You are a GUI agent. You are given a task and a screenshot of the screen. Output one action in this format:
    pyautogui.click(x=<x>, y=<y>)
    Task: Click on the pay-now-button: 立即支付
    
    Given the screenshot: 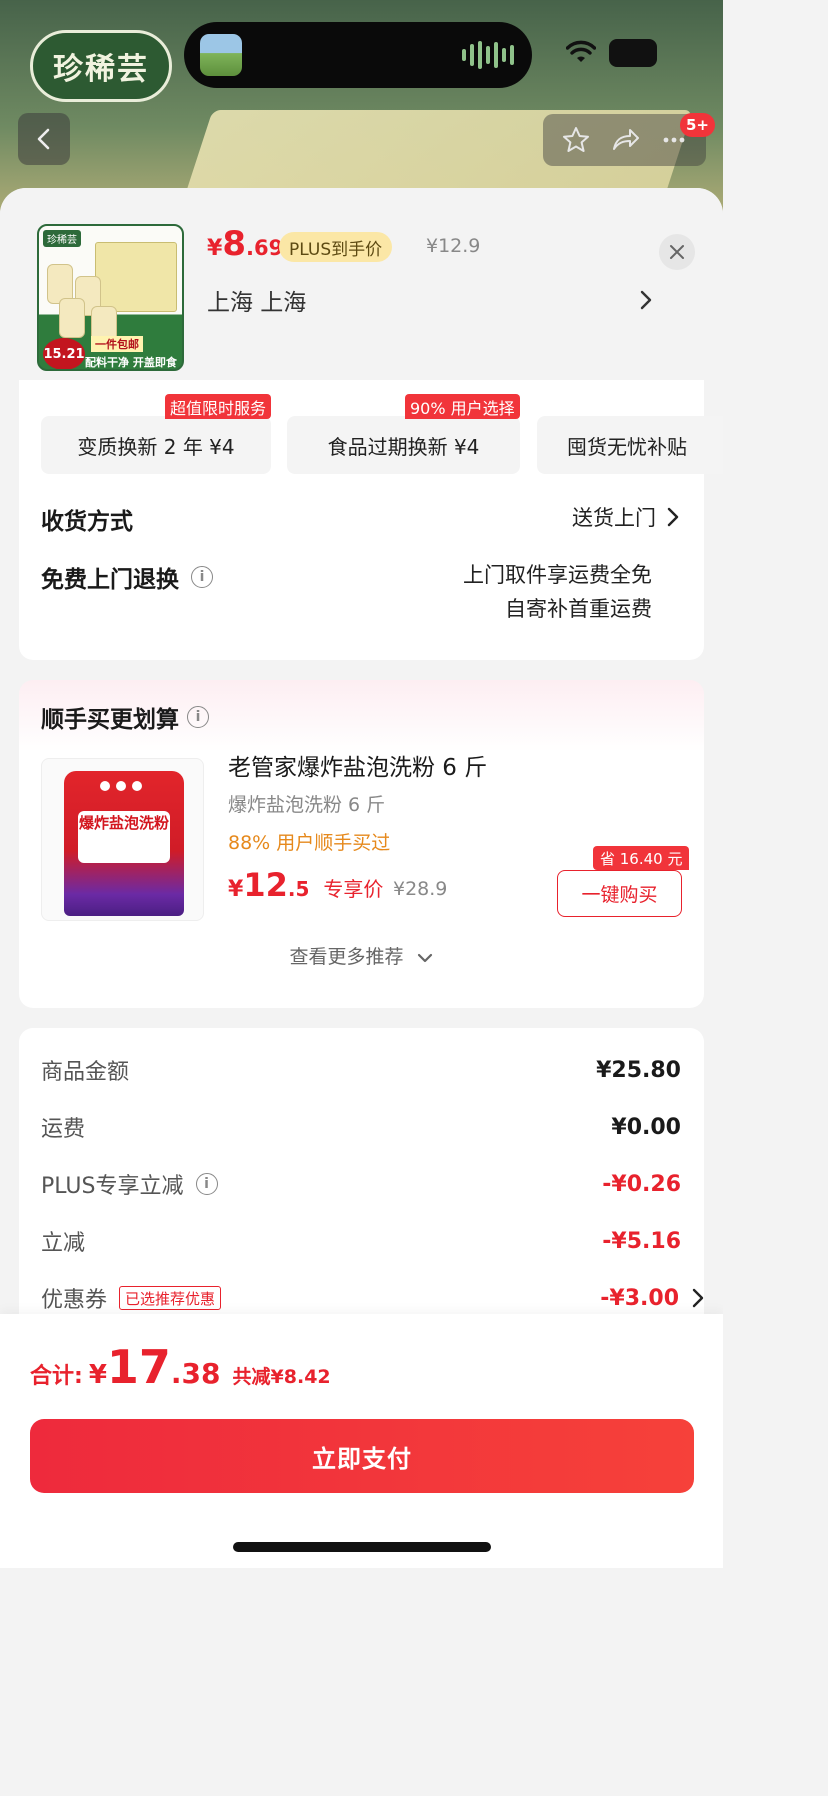 What is the action you would take?
    pyautogui.click(x=362, y=1456)
    